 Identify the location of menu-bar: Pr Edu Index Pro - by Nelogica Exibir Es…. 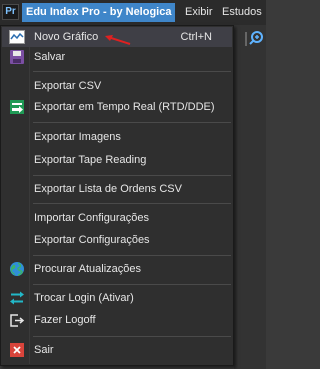
(133, 13).